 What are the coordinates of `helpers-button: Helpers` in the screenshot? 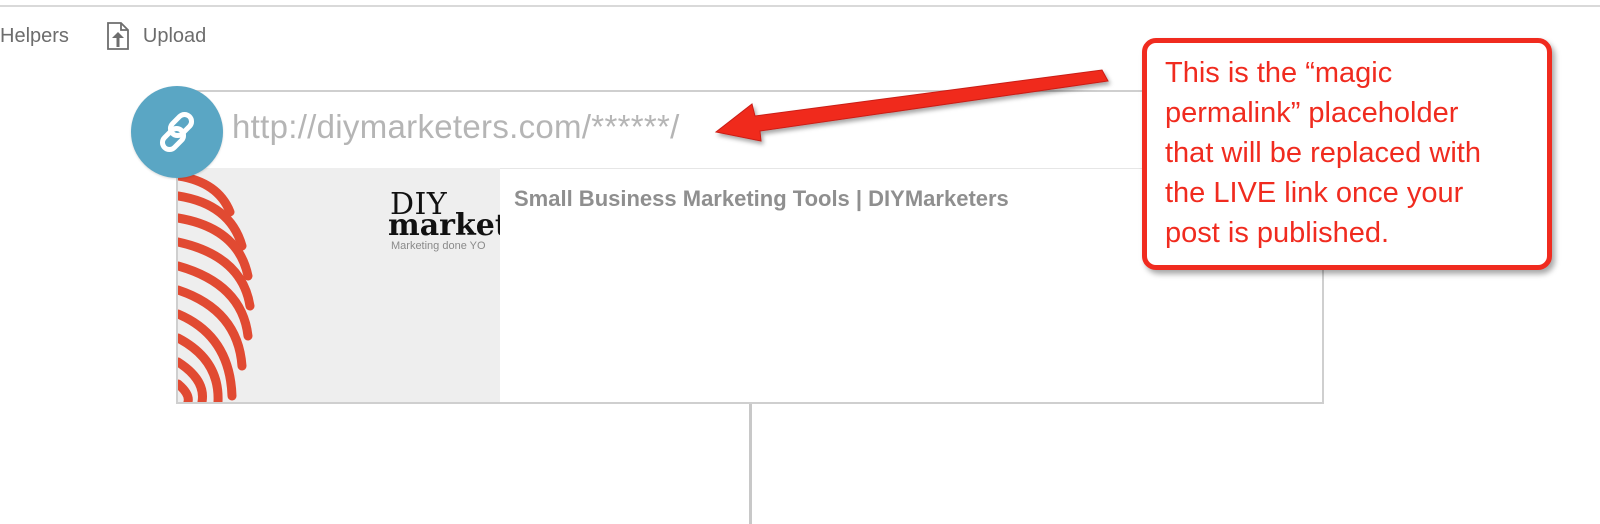 It's located at (34, 36).